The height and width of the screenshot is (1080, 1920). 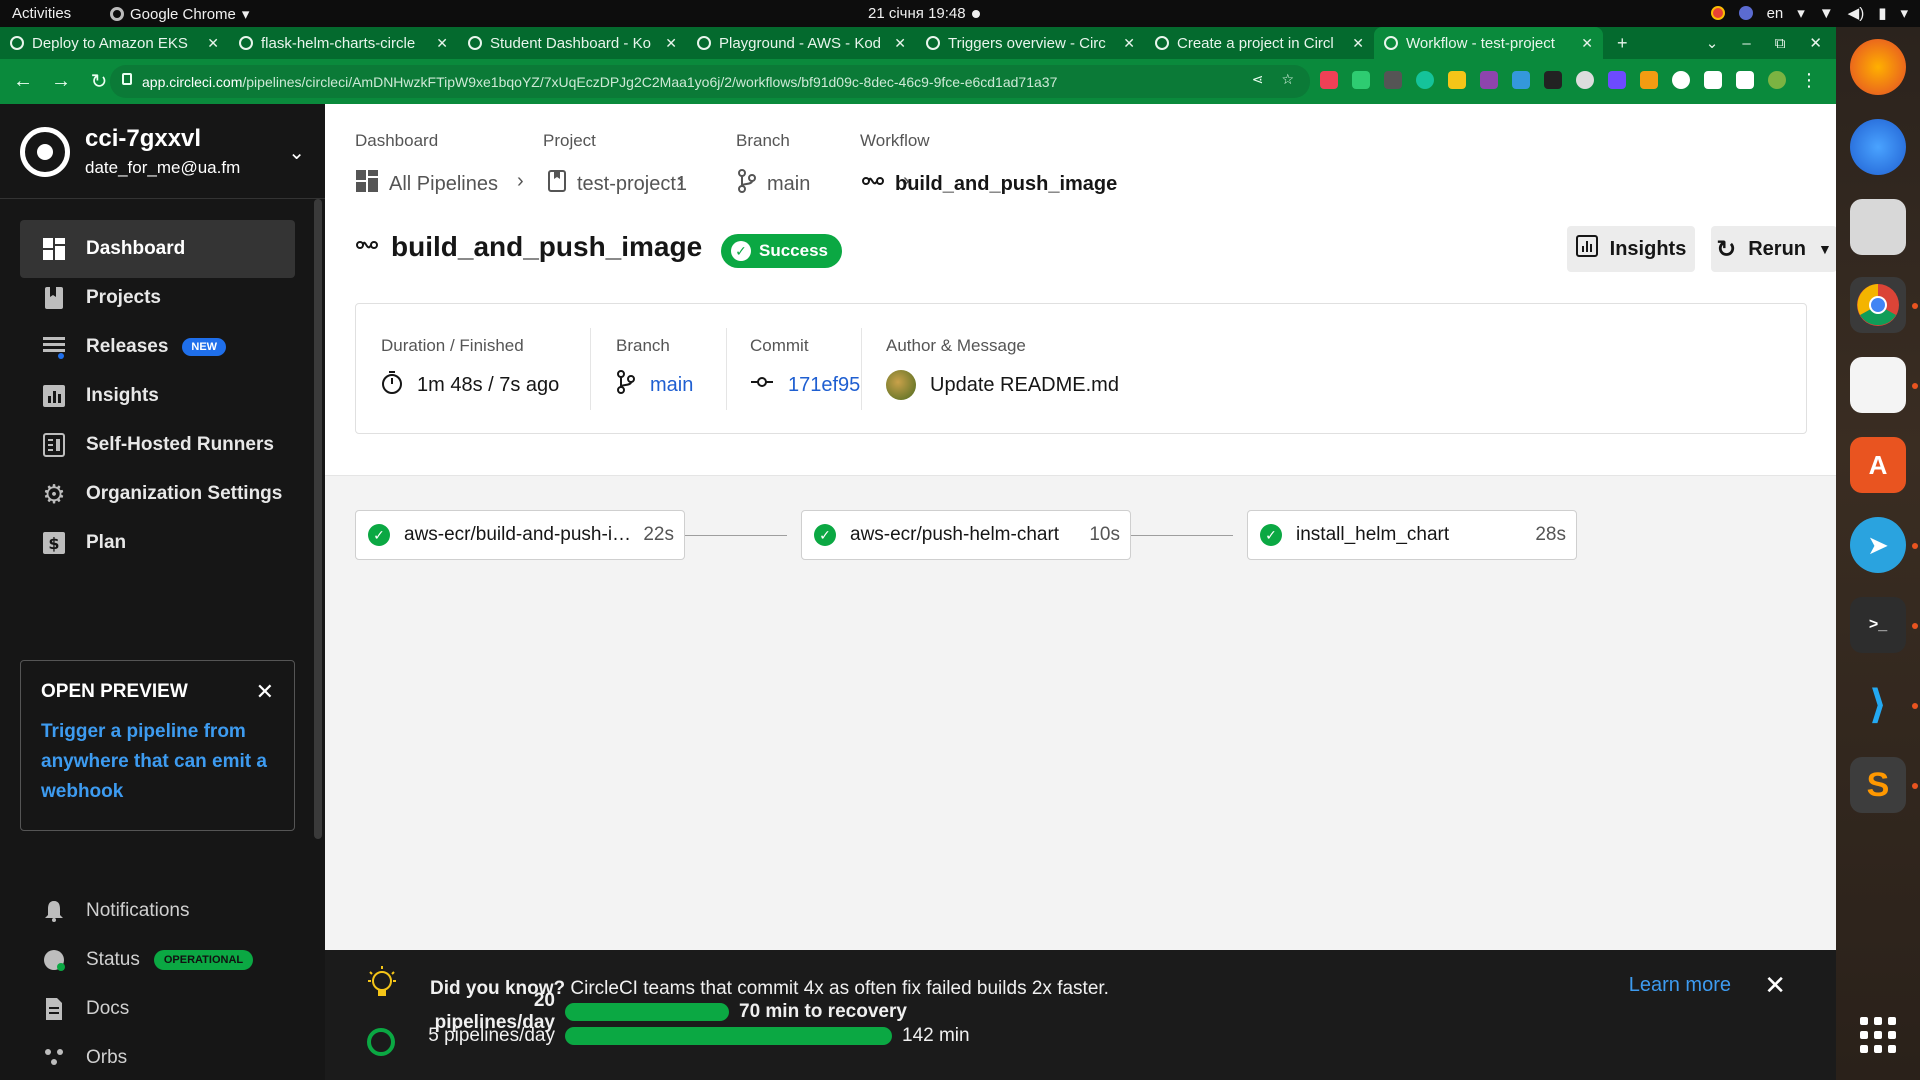 I want to click on browser-tab: Deploy to Amazon EKS ✕, so click(x=114, y=43).